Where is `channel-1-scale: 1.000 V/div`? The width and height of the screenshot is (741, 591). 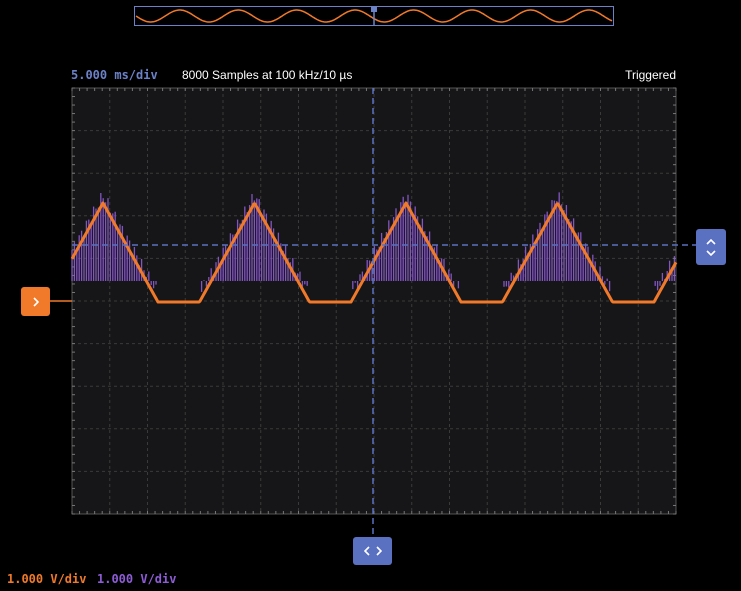 channel-1-scale: 1.000 V/div is located at coordinates (46, 579).